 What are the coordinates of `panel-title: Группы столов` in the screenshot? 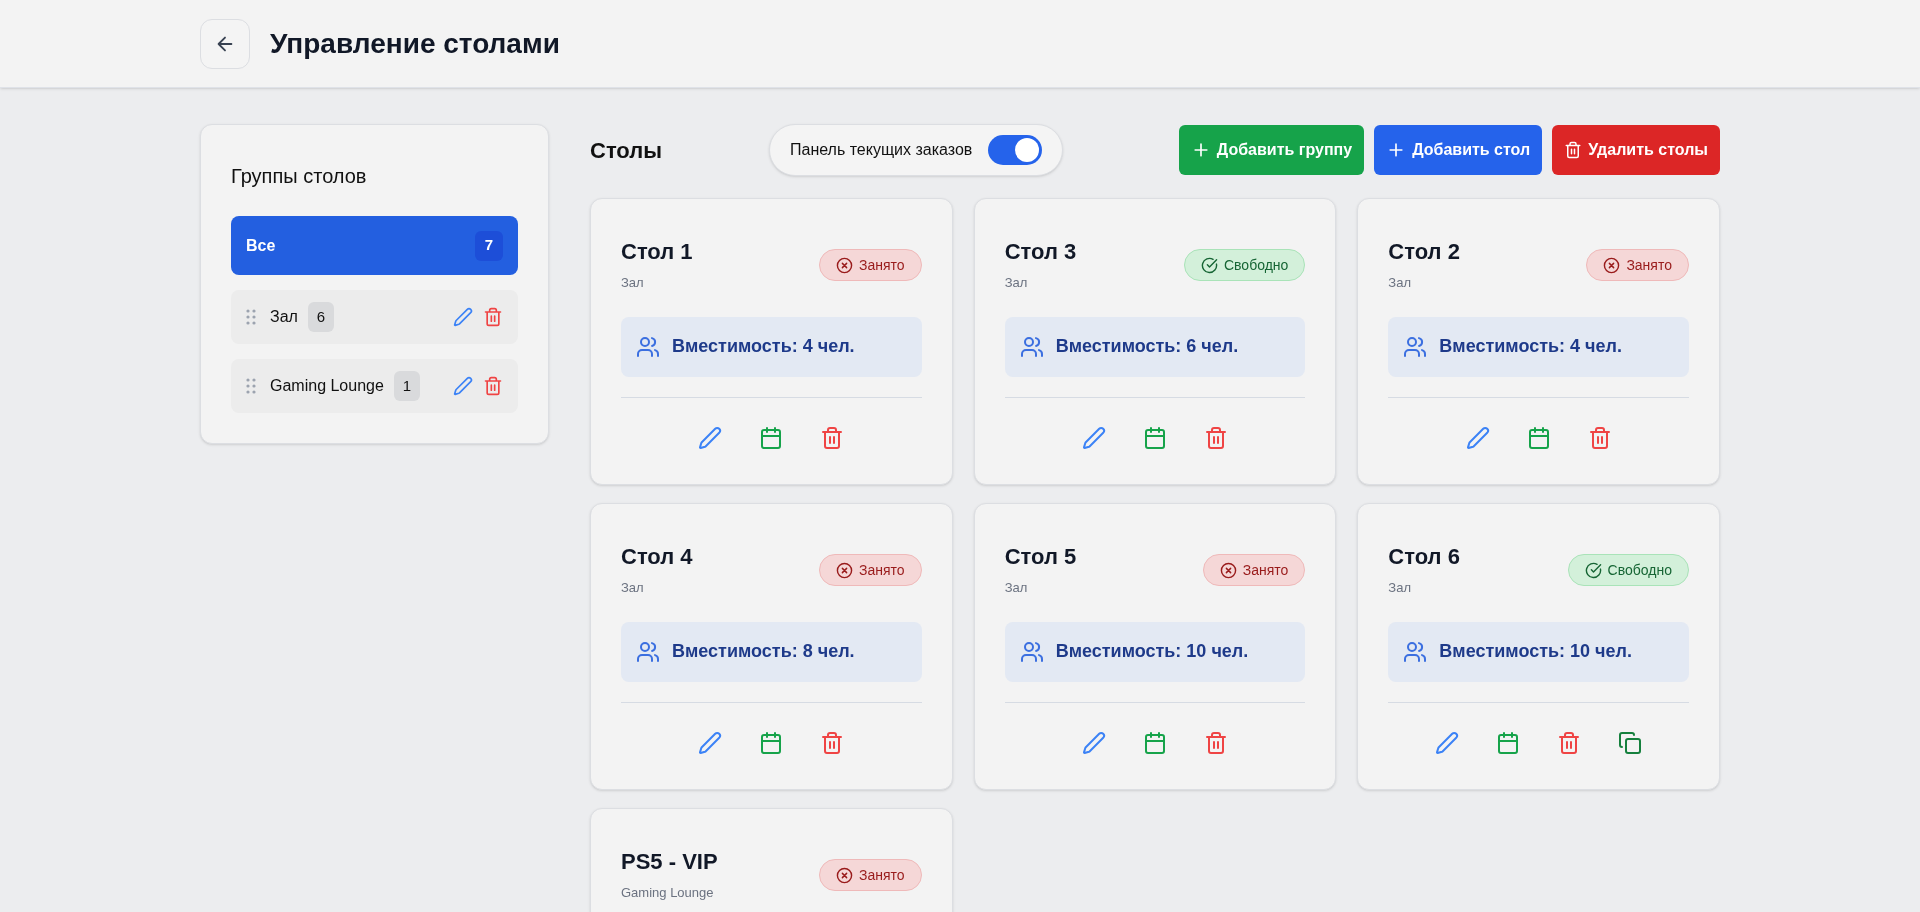 It's located at (299, 176).